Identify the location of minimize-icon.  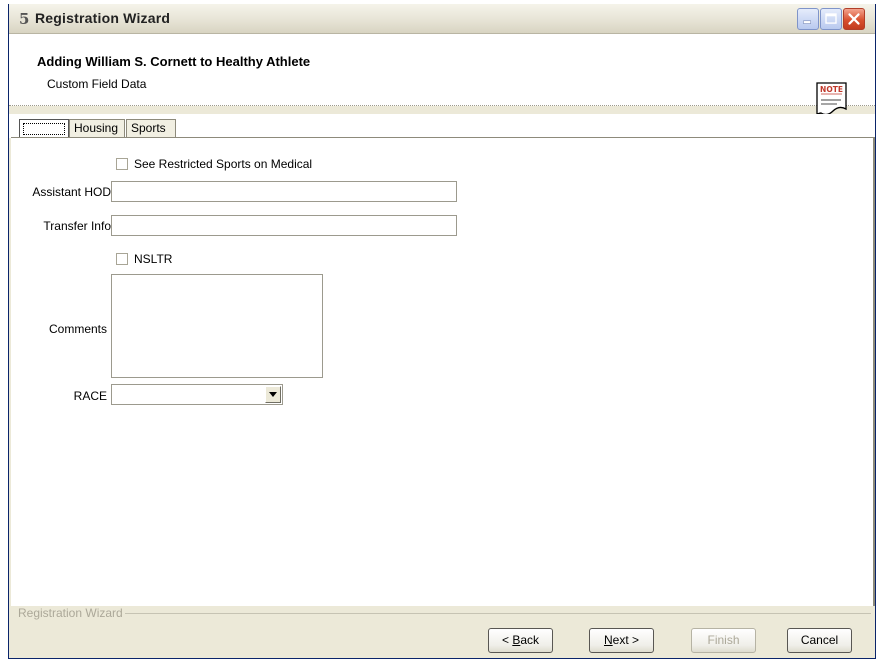
(807, 22).